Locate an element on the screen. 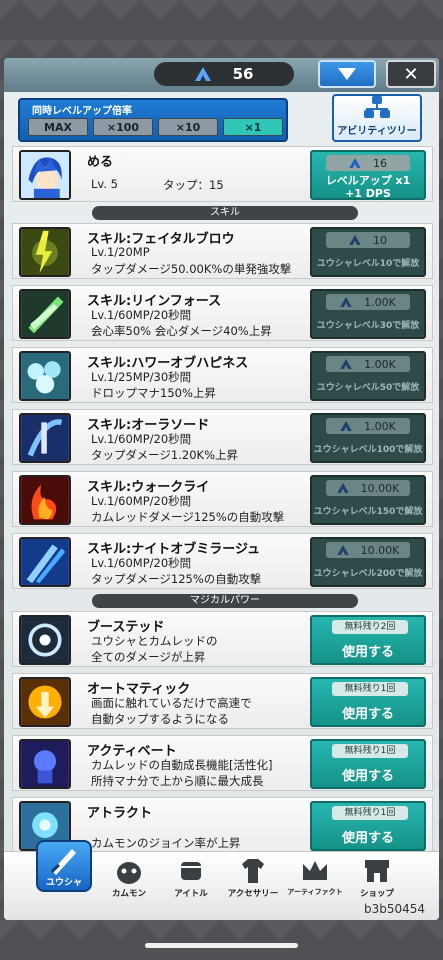 This screenshot has height=960, width=443. ability-tree-label: アビリティツリー is located at coordinates (377, 131).